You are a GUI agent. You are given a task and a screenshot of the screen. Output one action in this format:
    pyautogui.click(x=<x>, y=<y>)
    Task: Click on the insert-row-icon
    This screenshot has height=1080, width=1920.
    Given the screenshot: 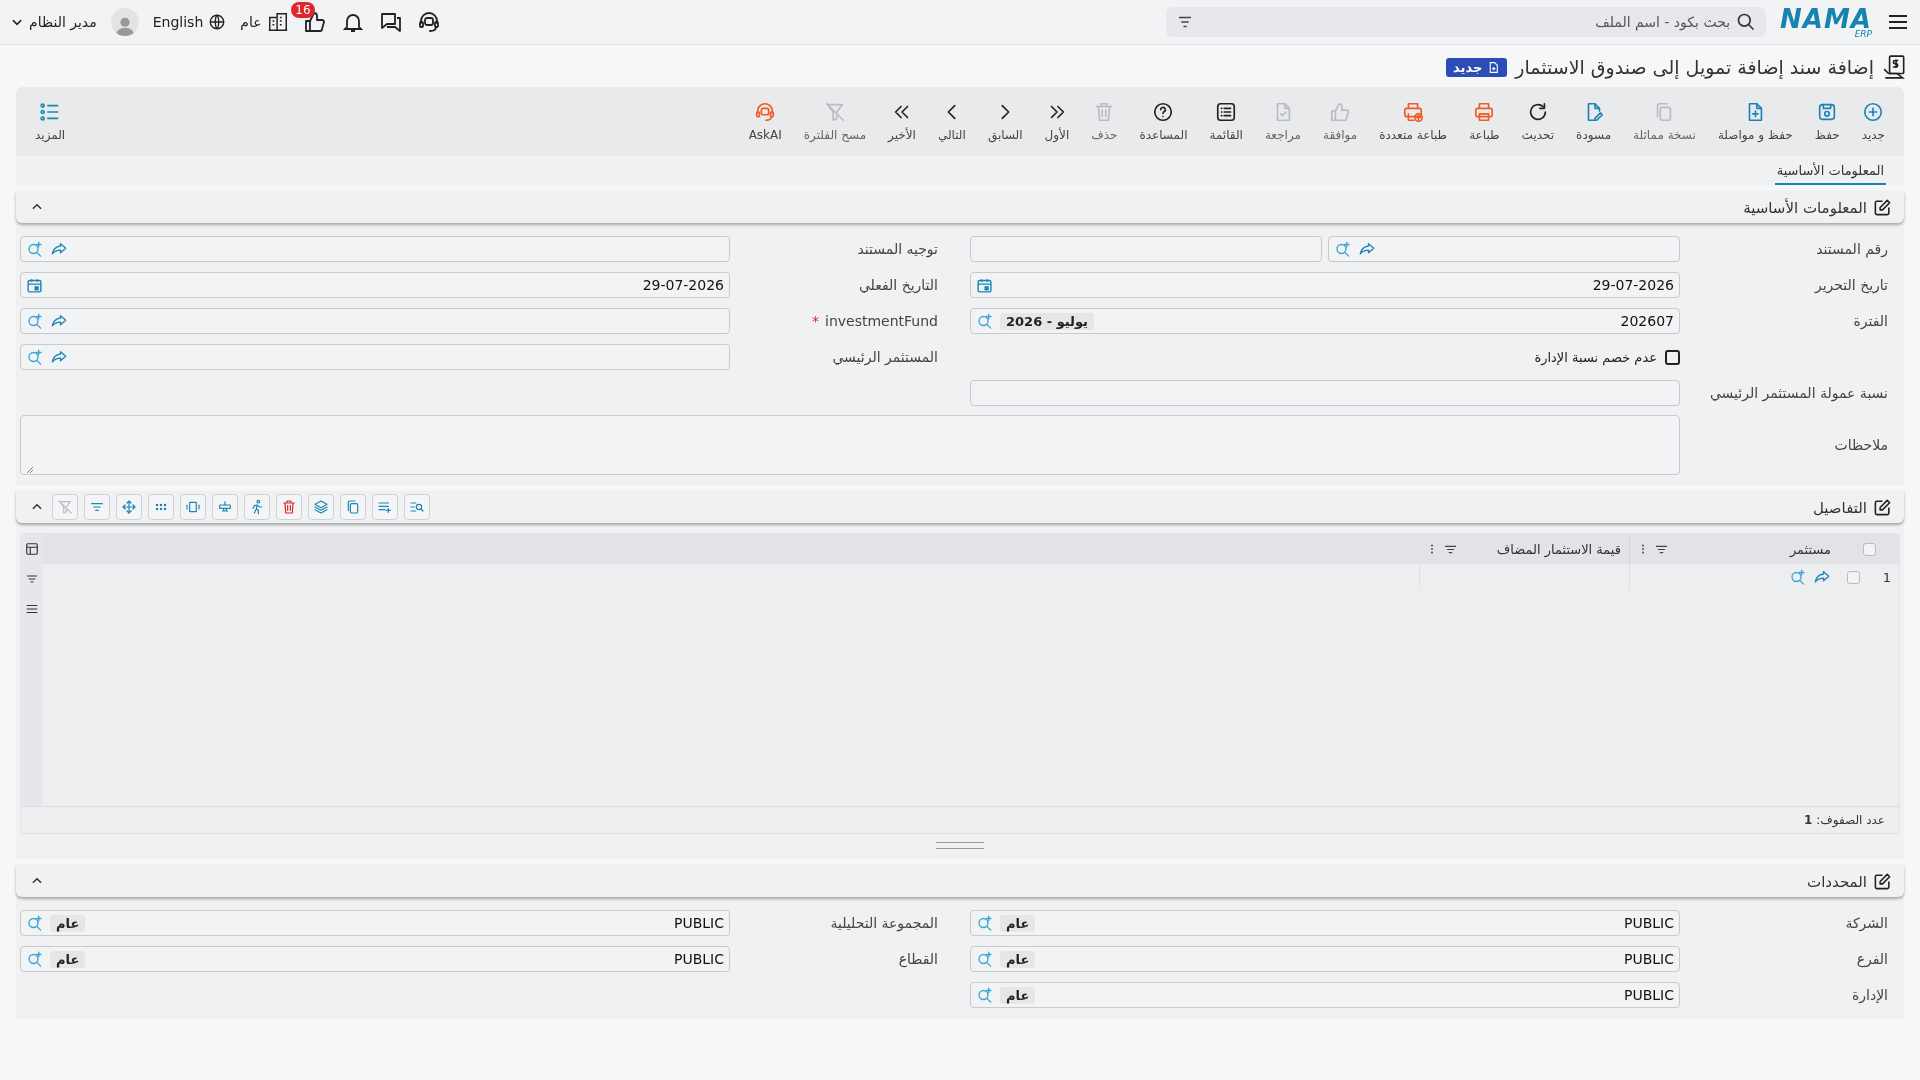 What is the action you would take?
    pyautogui.click(x=225, y=507)
    